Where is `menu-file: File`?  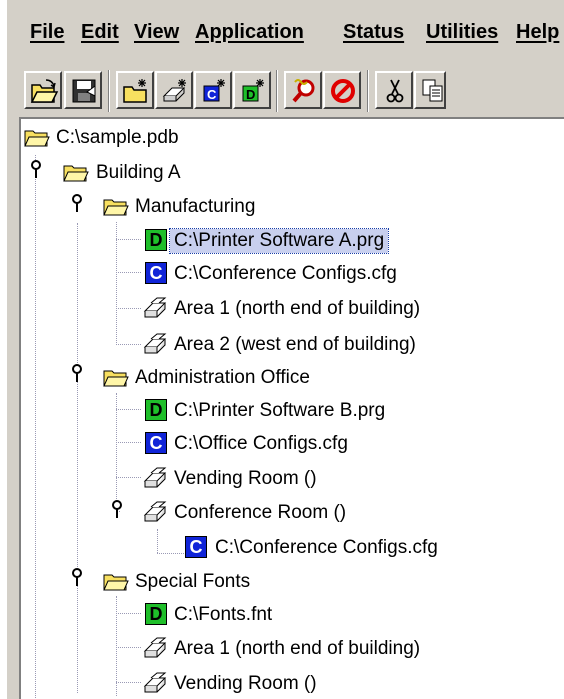
menu-file: File is located at coordinates (47, 32).